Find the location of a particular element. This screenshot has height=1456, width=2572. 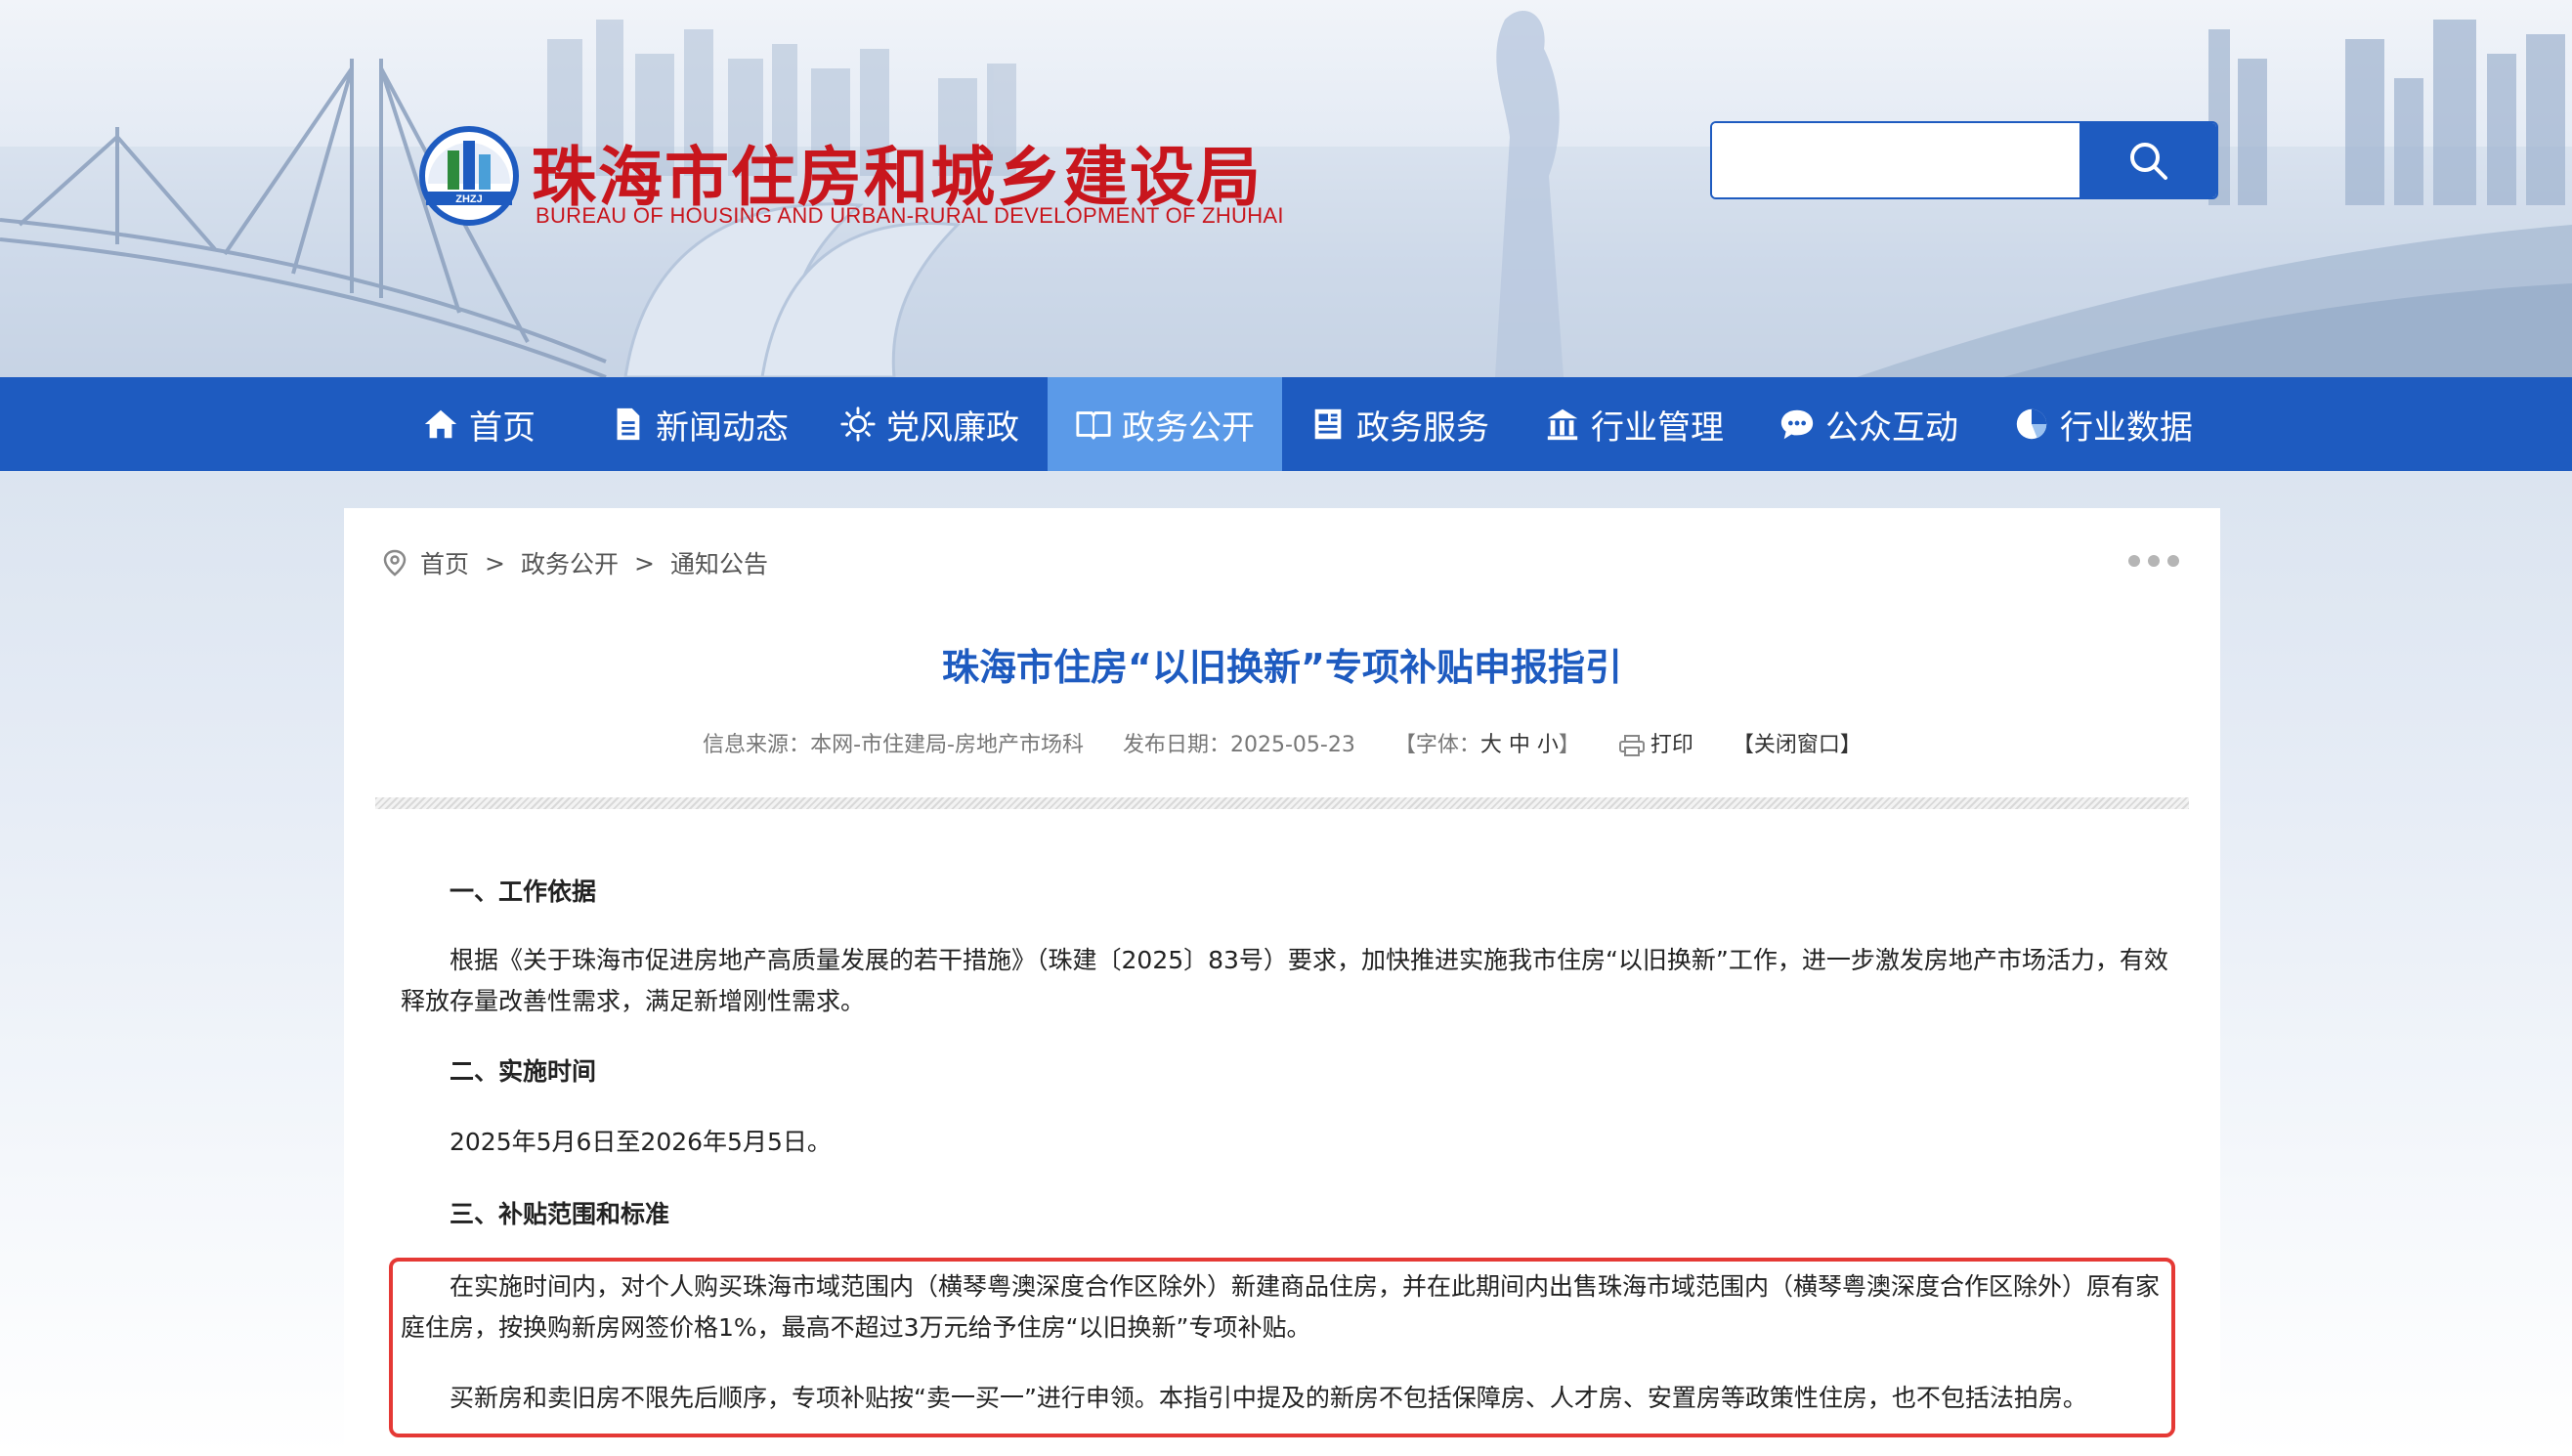

nav-item-label: 党风廉政 is located at coordinates (953, 427).